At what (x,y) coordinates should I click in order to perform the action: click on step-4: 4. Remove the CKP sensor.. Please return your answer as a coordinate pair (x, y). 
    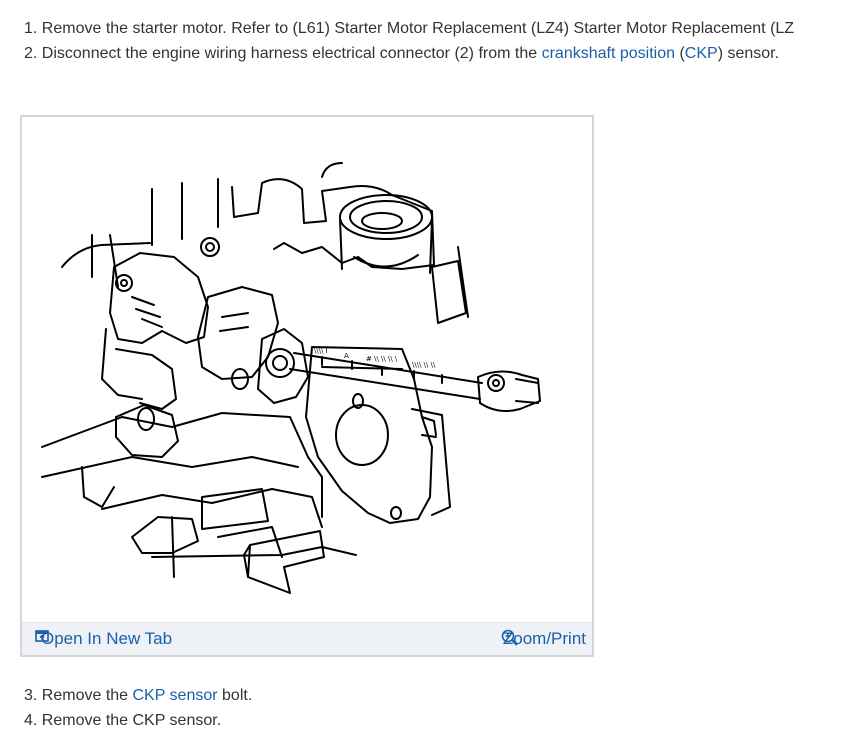
    Looking at the image, I should click on (122, 721).